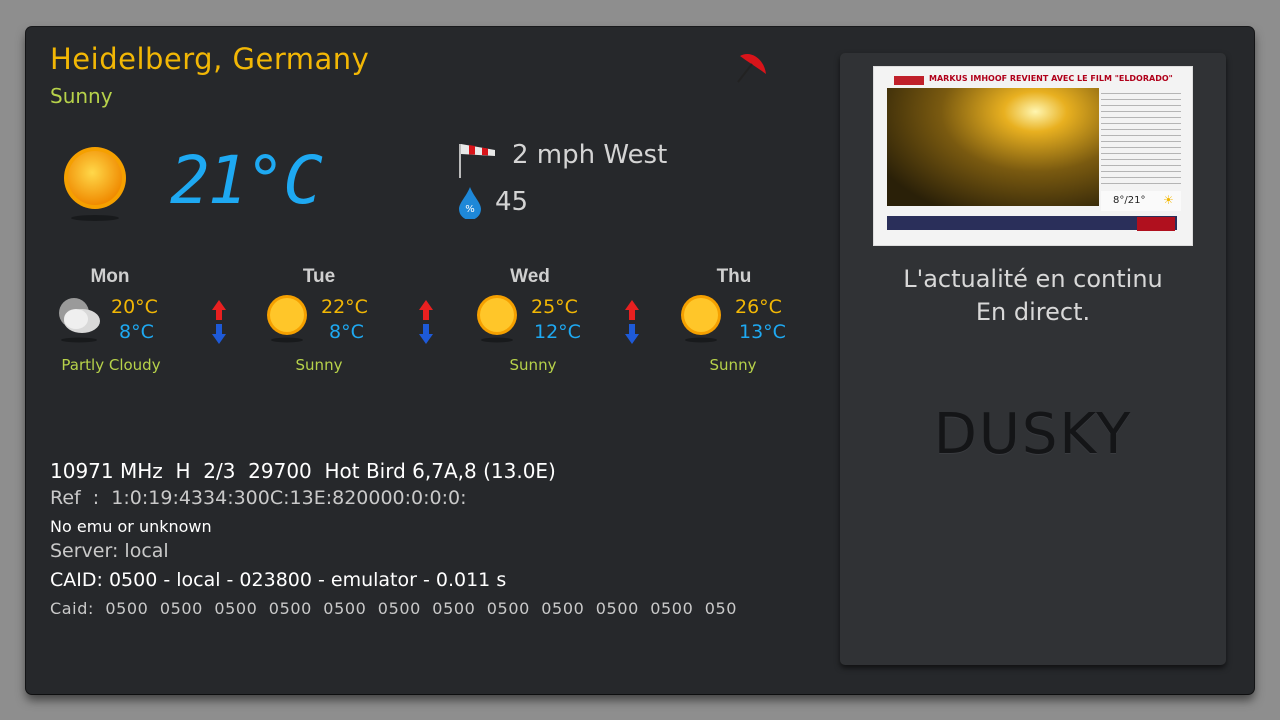 The width and height of the screenshot is (1280, 720). Describe the element at coordinates (1033, 279) in the screenshot. I see `tagline-line-1: L'actualité en continu` at that location.